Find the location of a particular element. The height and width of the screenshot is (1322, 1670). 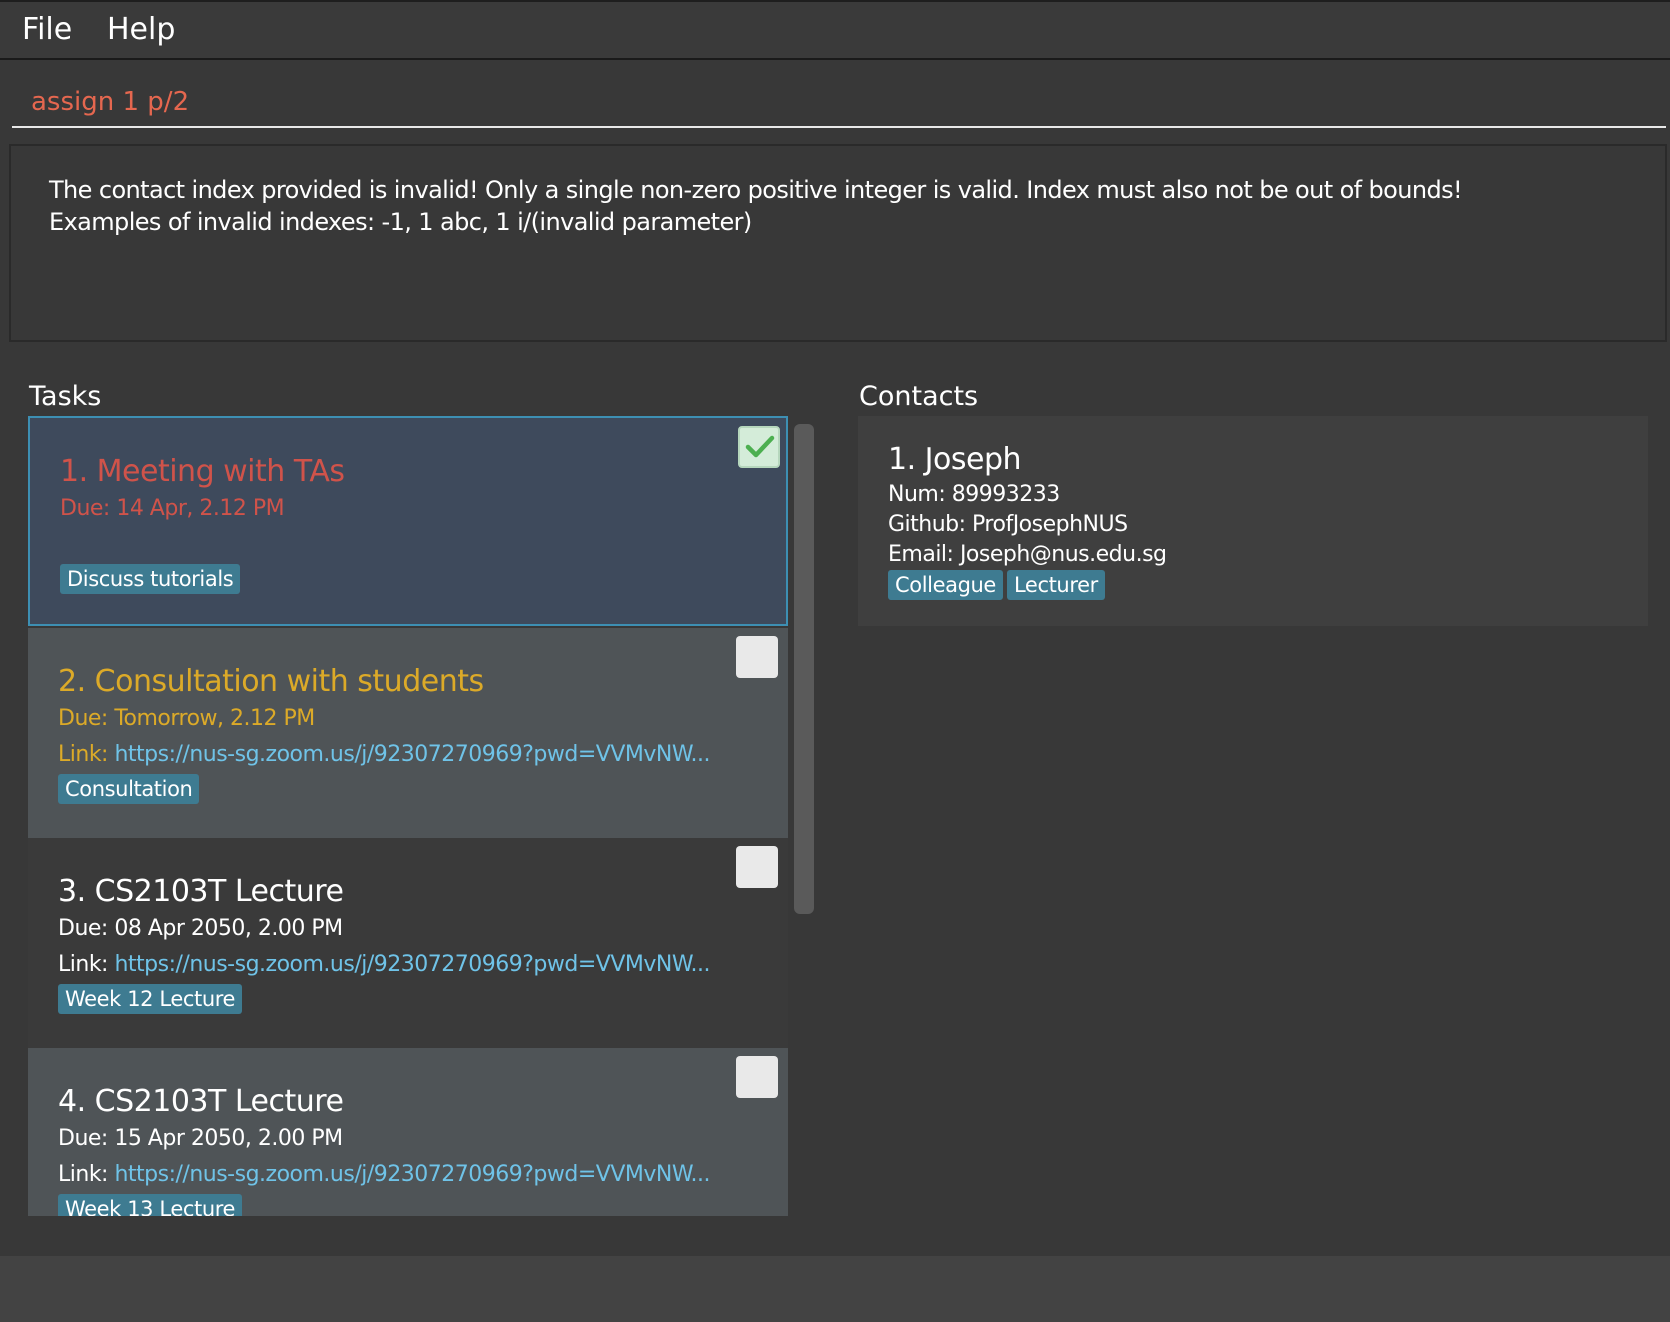

task-tag: Discuss tutorials is located at coordinates (150, 579).